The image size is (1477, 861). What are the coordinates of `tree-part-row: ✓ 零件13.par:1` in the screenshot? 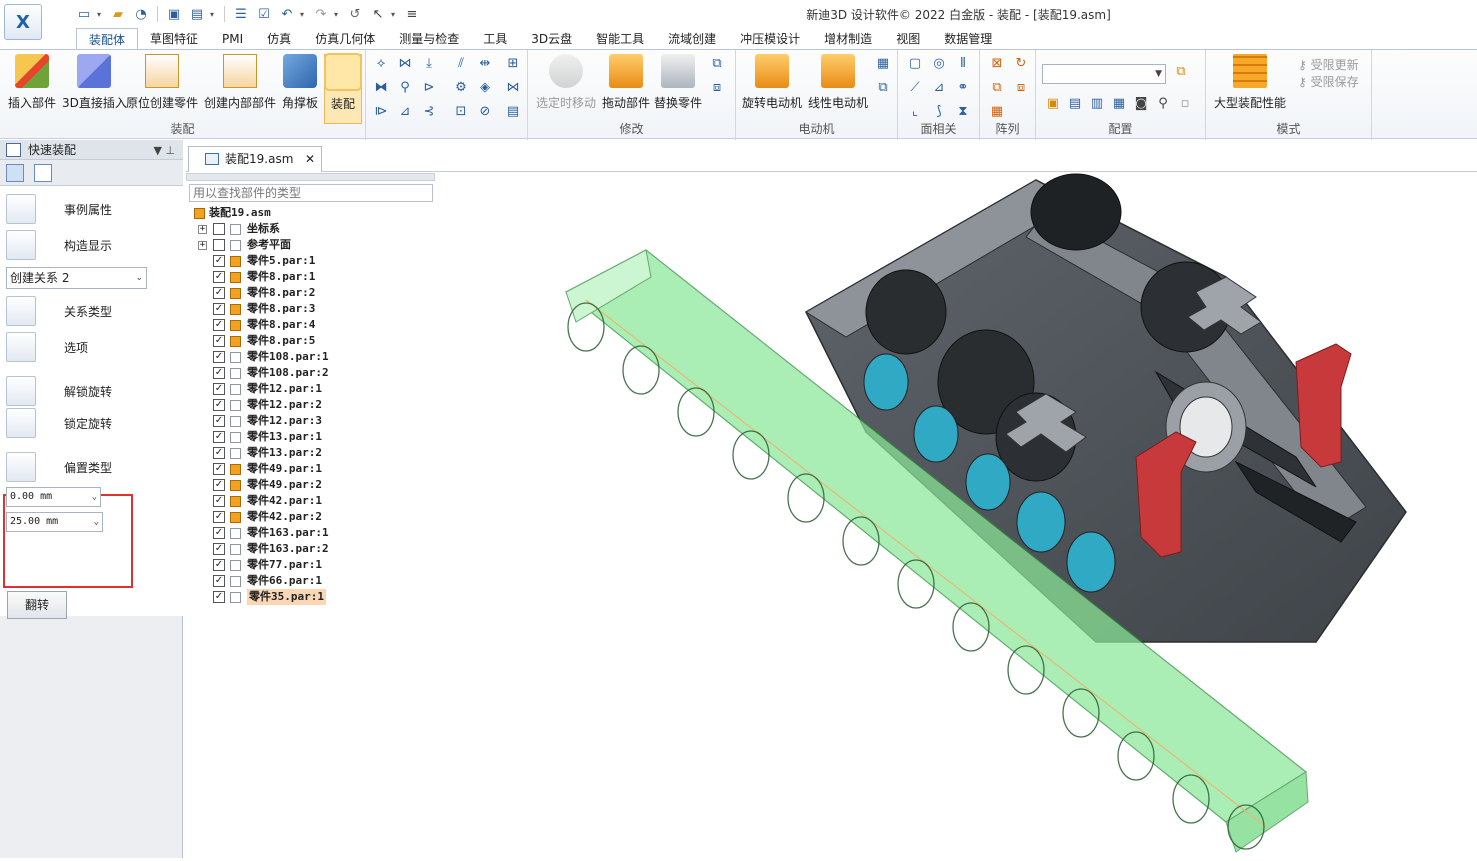 It's located at (311, 437).